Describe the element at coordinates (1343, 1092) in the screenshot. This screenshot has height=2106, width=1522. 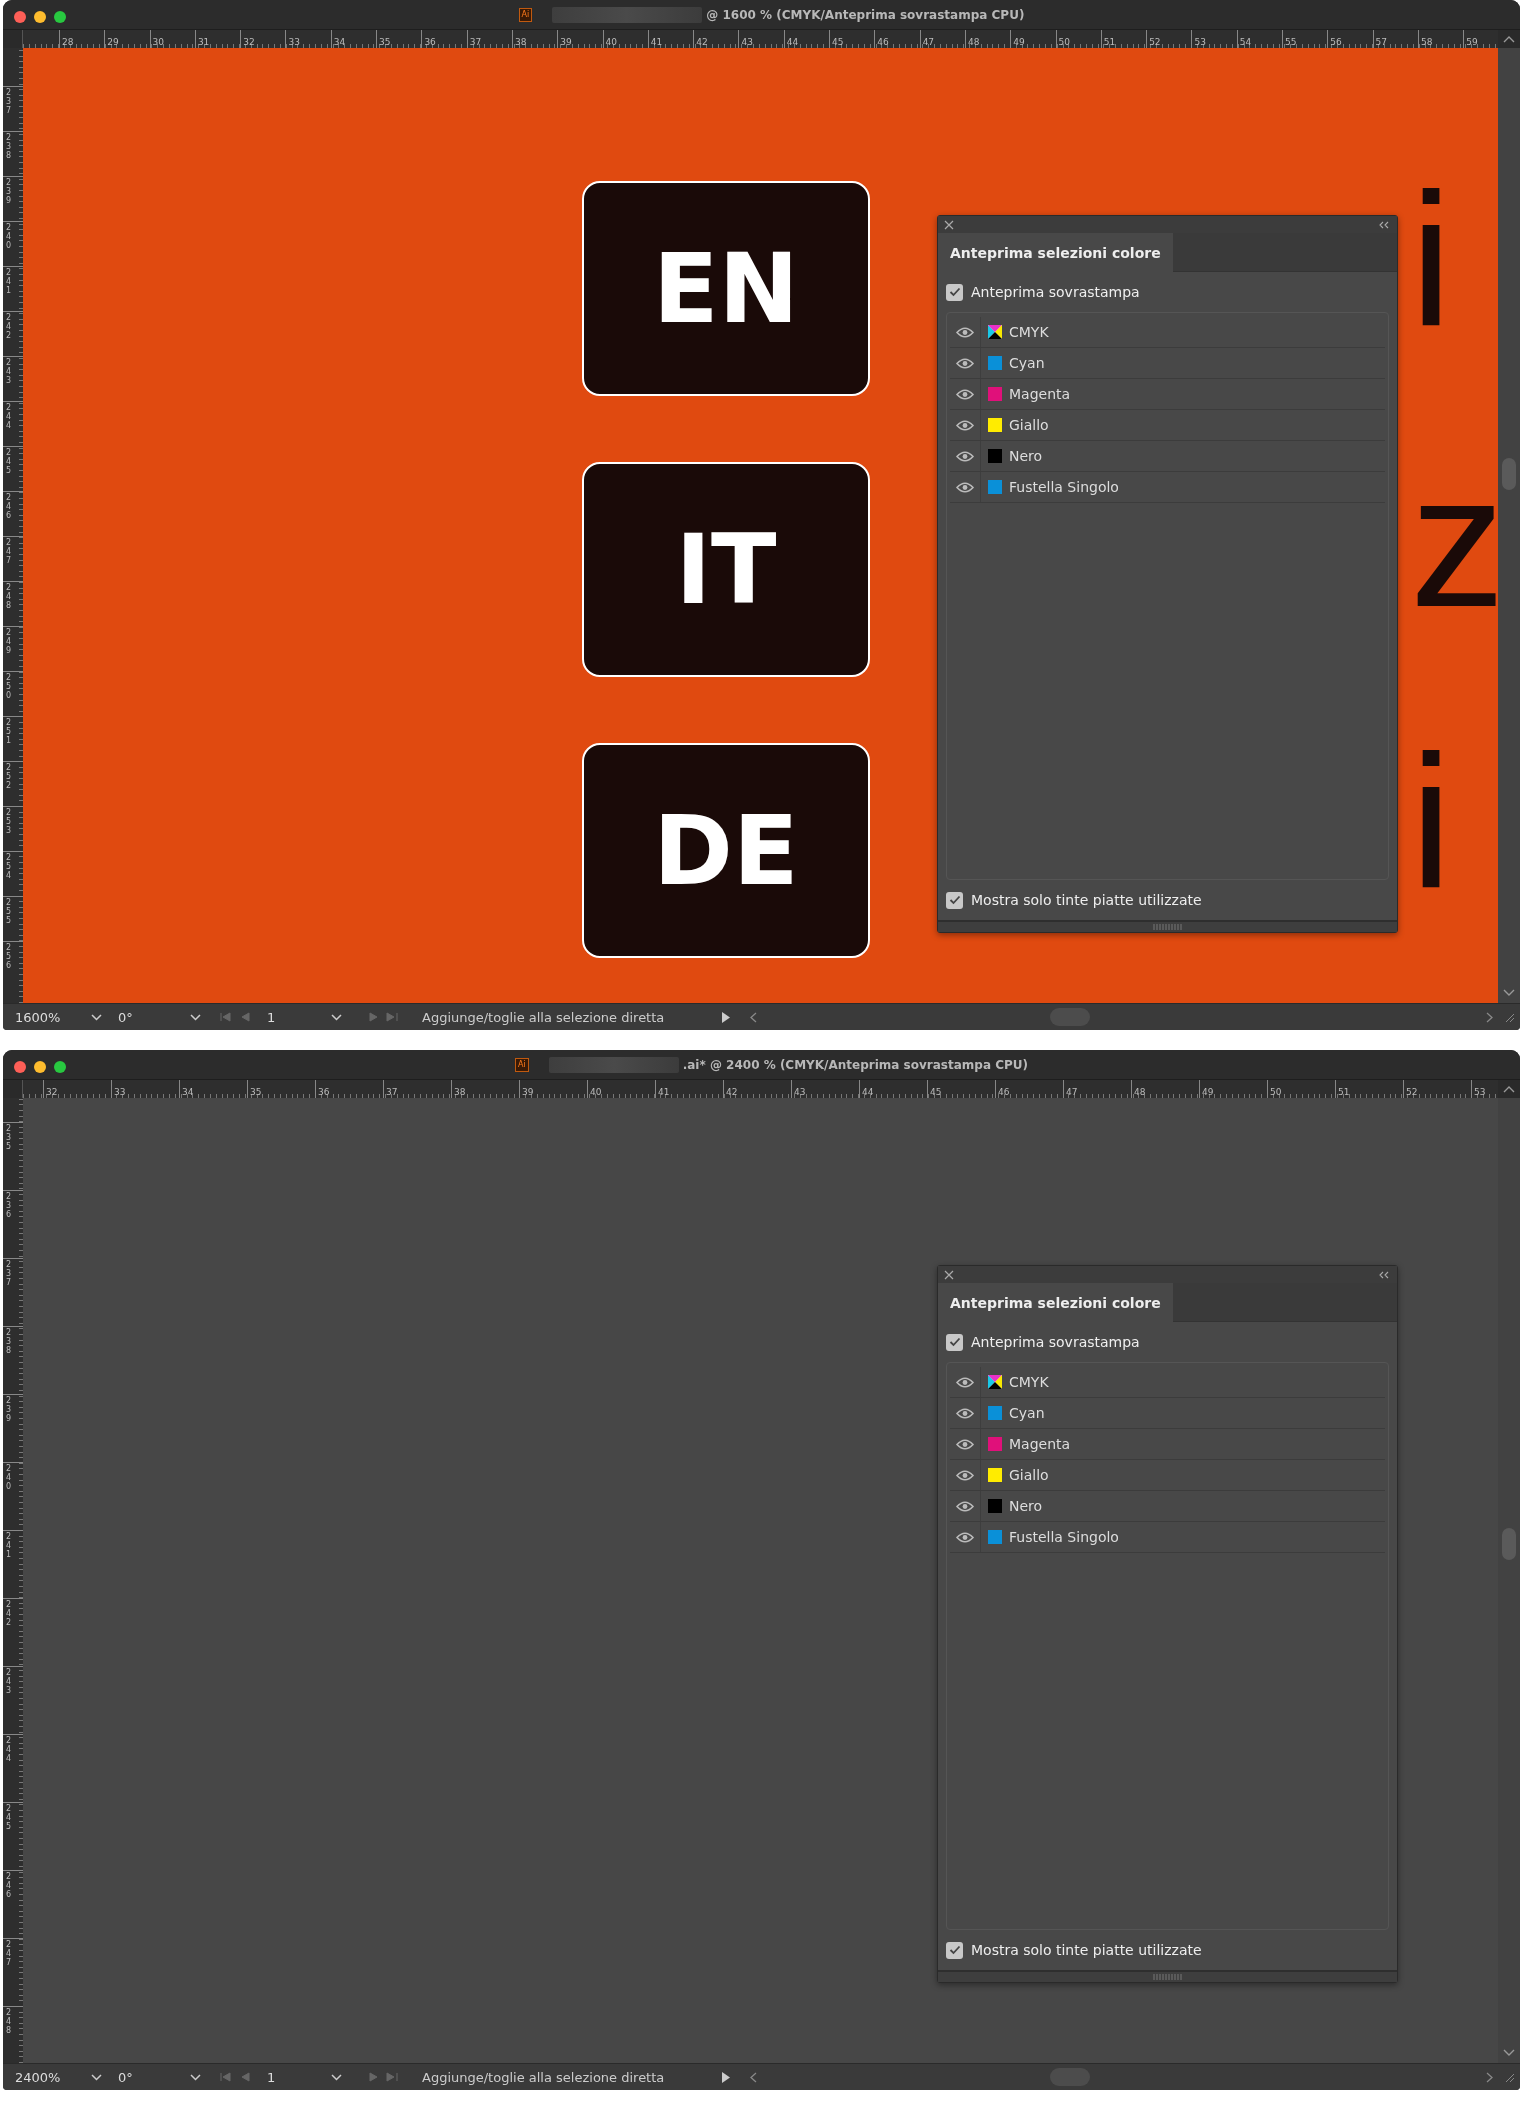
I see `ruler-number: 51` at that location.